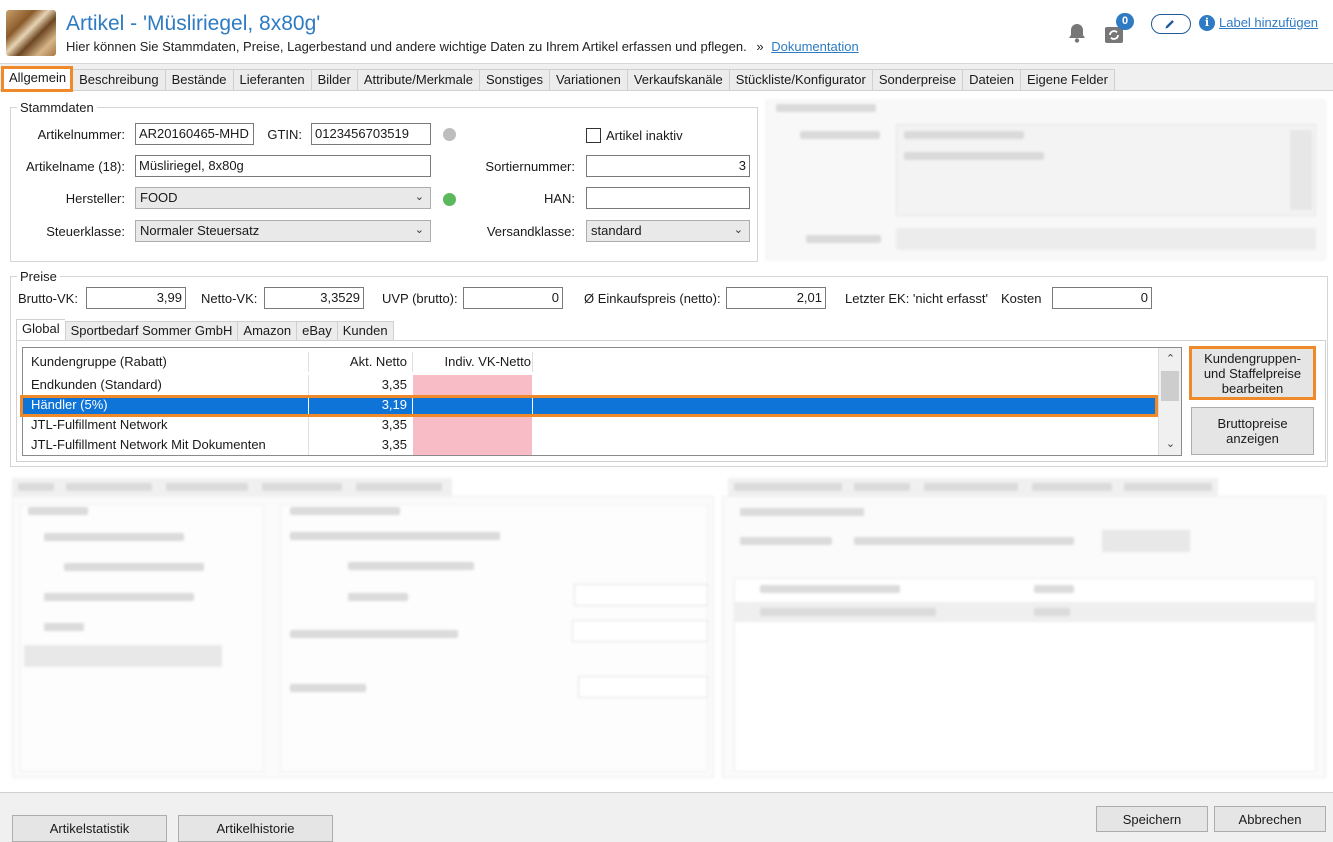  Describe the element at coordinates (118, 80) in the screenshot. I see `tab-beschreibung: Beschreibung` at that location.